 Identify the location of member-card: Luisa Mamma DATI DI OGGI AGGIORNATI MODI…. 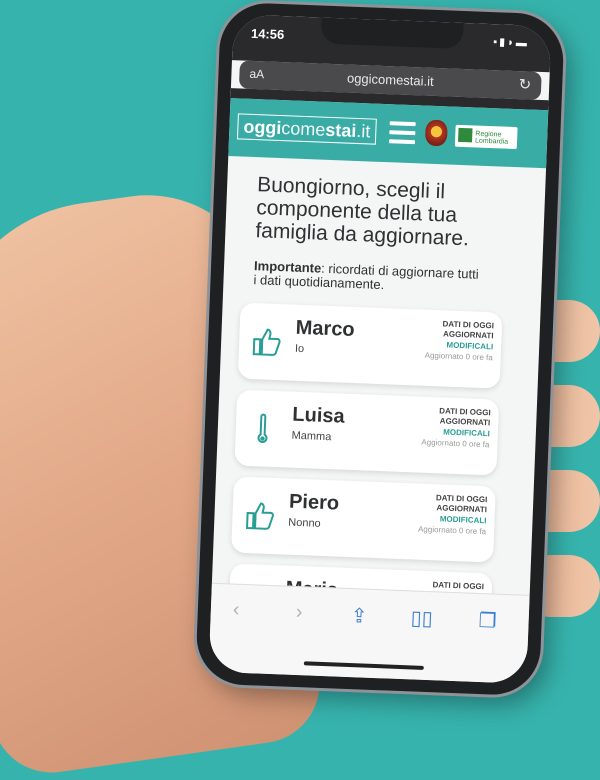
(367, 432).